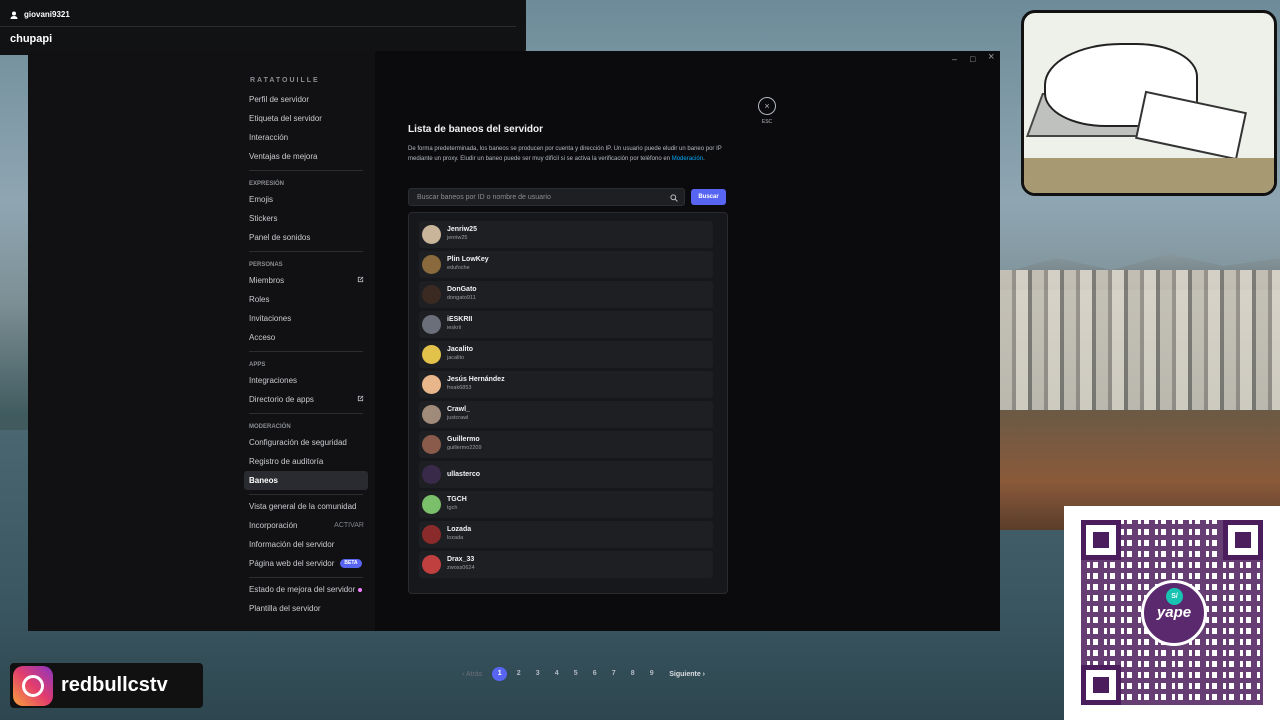  Describe the element at coordinates (566, 234) in the screenshot. I see `ban-row: Jenriw25 jenriw25` at that location.